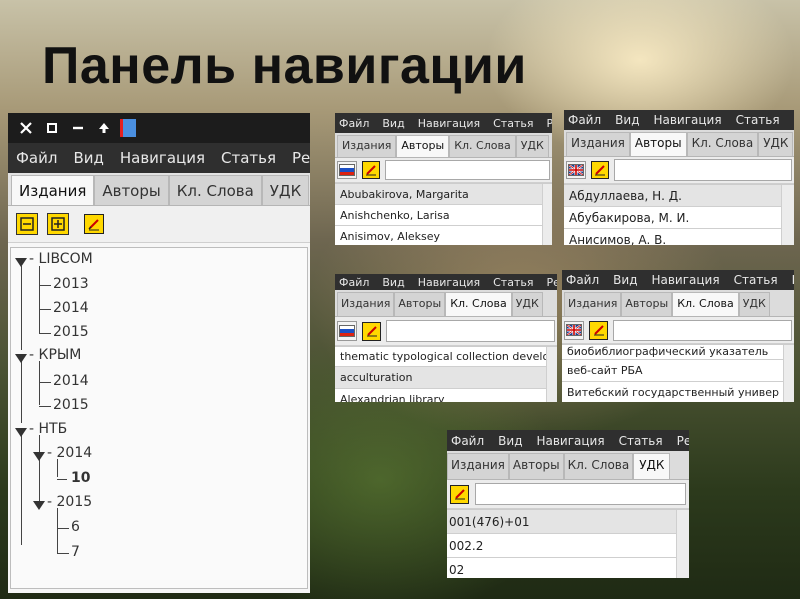 The height and width of the screenshot is (599, 800). I want to click on list-item: thematic typological collection develop, so click(446, 357).